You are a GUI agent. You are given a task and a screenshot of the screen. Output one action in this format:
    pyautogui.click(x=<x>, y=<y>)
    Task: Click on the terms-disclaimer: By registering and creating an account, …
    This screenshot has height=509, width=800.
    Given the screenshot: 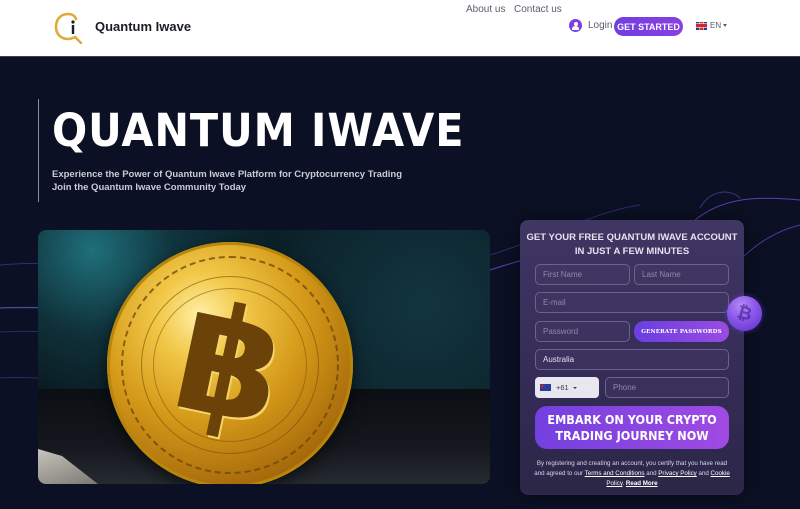 What is the action you would take?
    pyautogui.click(x=632, y=474)
    